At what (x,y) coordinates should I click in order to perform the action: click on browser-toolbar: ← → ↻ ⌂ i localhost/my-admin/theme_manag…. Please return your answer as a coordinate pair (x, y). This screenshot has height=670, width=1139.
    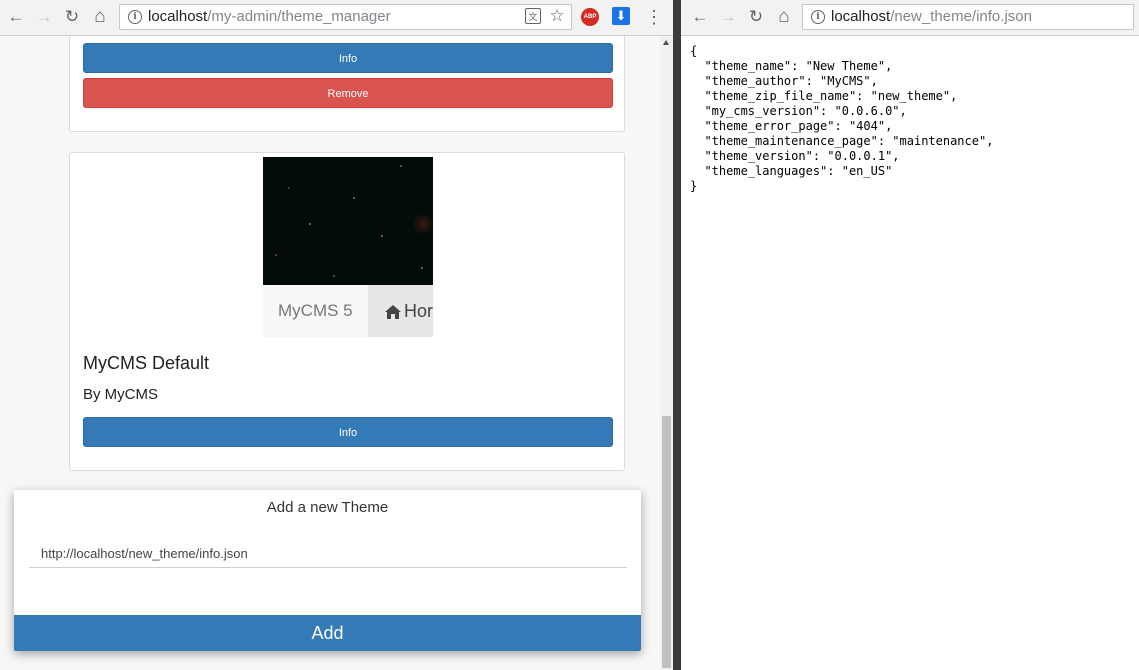
    Looking at the image, I should click on (336, 18).